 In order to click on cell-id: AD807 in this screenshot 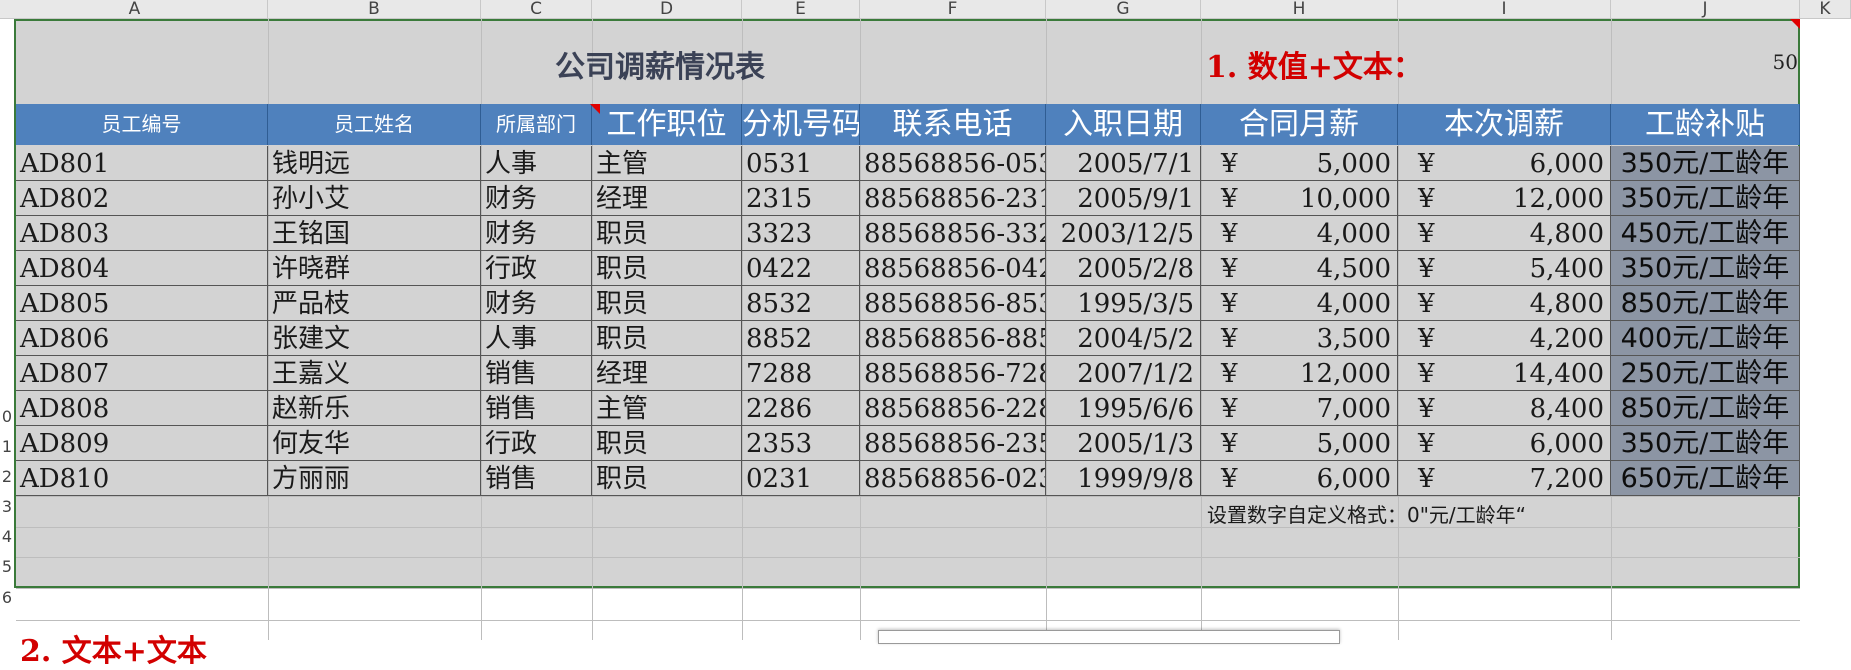, I will do `click(142, 373)`.